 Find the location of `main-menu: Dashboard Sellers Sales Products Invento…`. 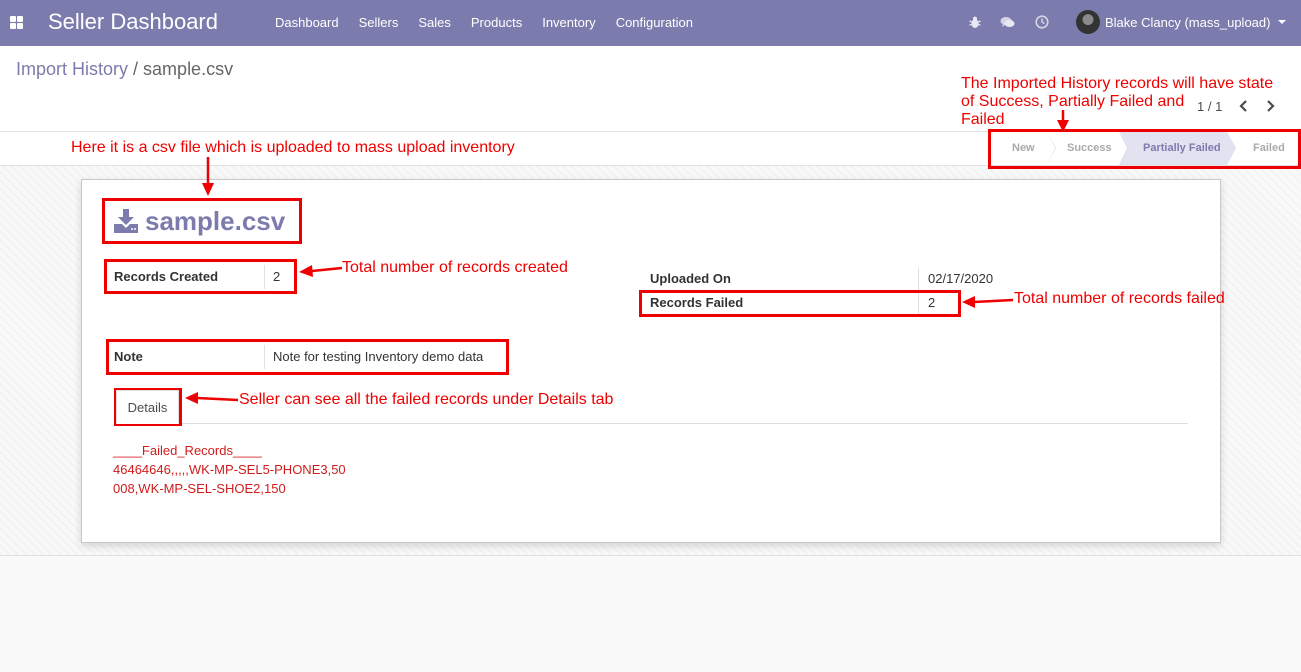

main-menu: Dashboard Sellers Sales Products Invento… is located at coordinates (484, 23).